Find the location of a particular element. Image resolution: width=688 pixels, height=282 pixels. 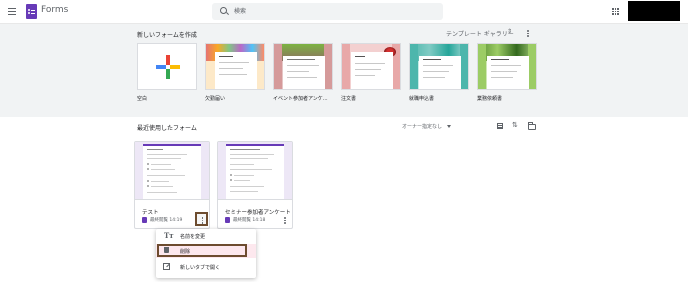

delete-highlight-outline is located at coordinates (202, 250).